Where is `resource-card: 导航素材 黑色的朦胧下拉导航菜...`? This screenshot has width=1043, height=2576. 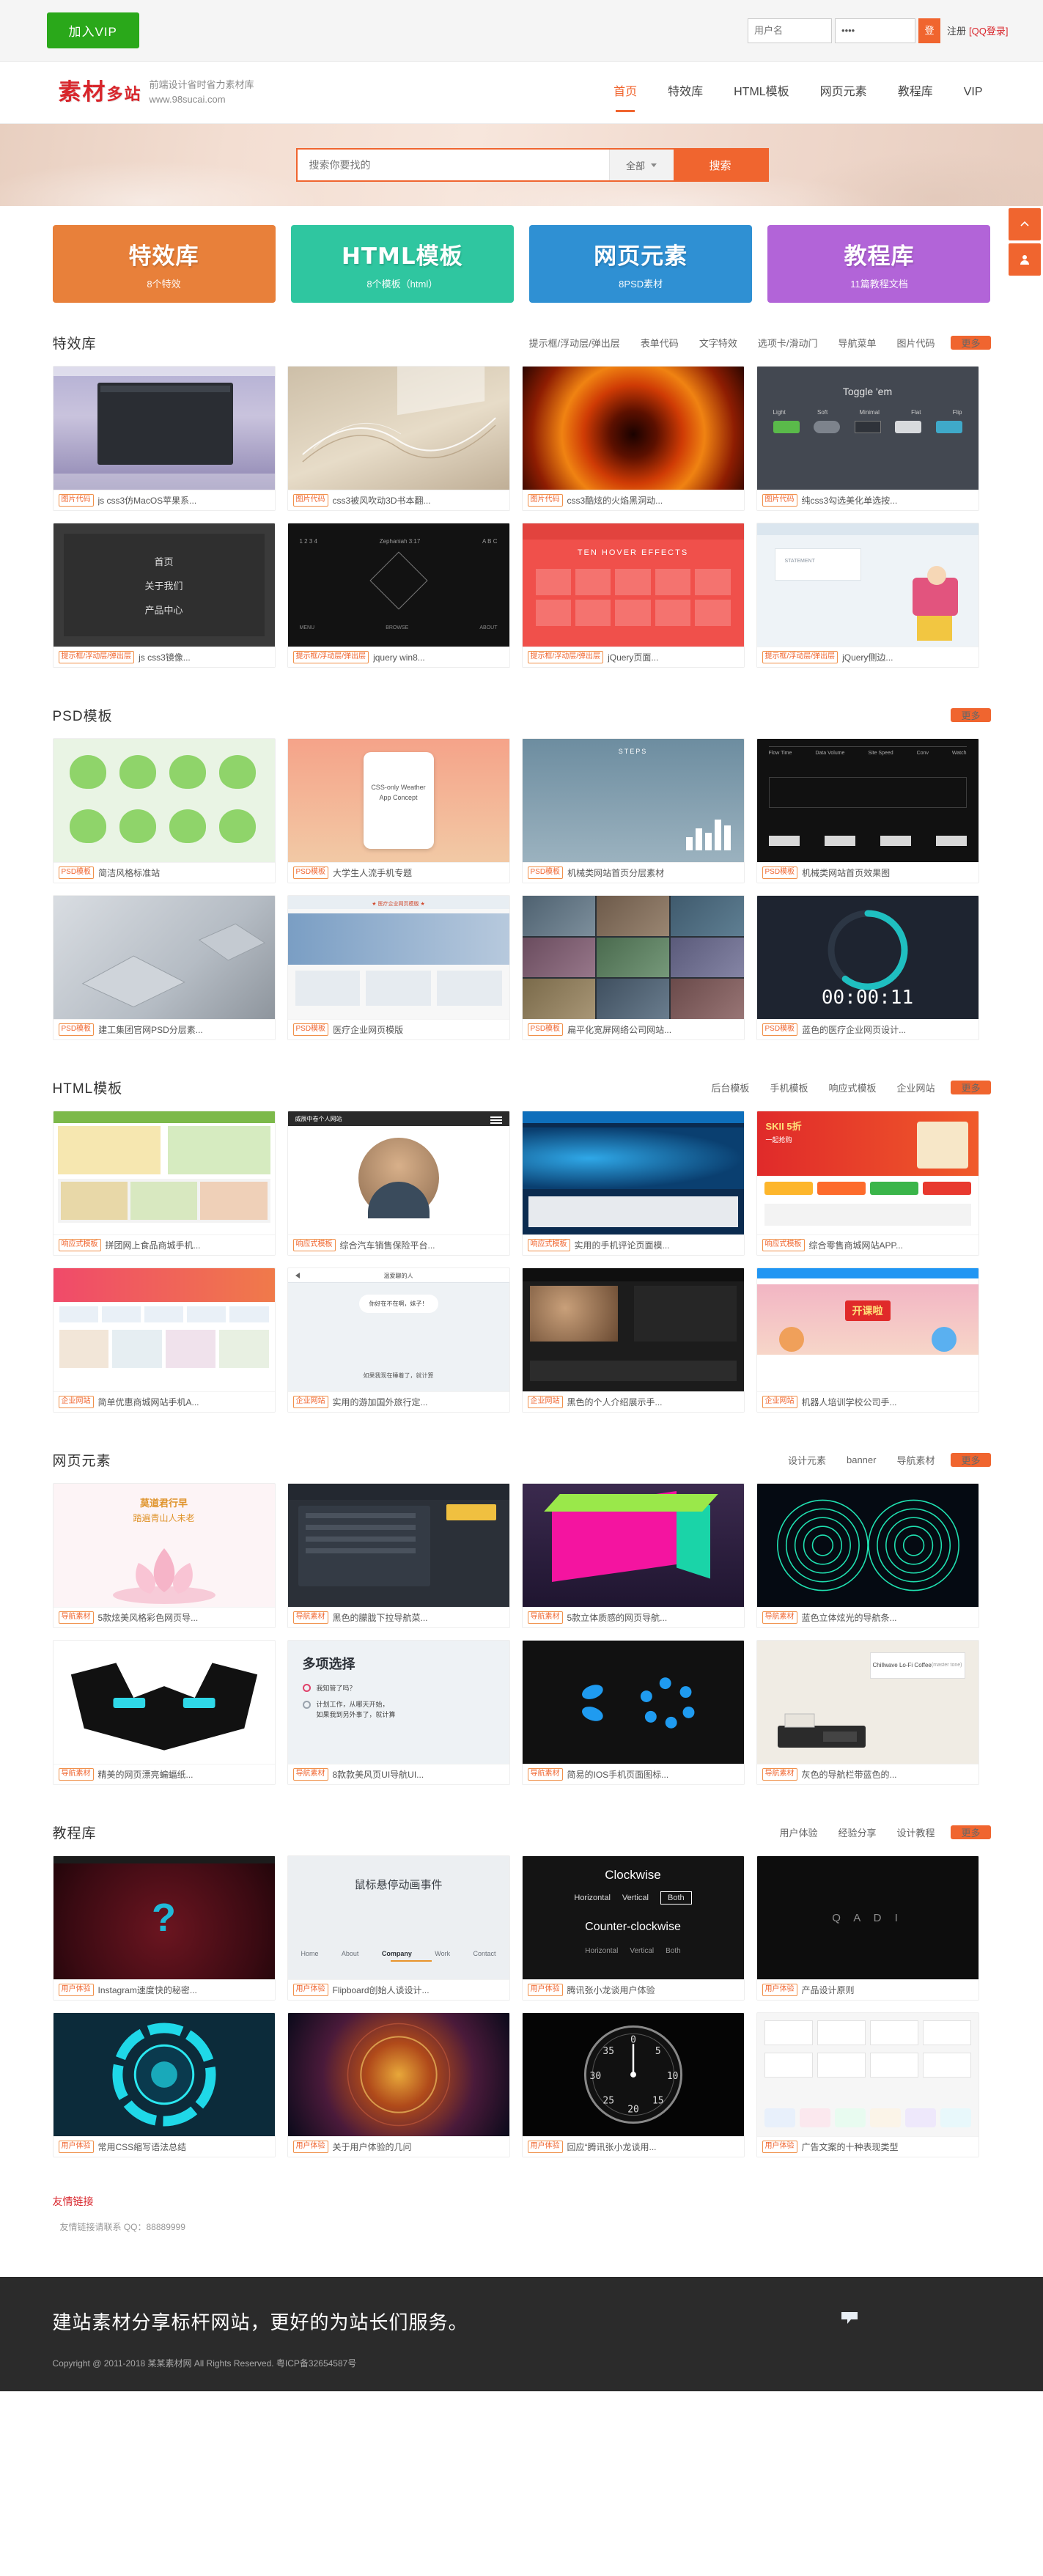
resource-card: 导航素材 黑色的朦胧下拉导航菜... is located at coordinates (398, 1555).